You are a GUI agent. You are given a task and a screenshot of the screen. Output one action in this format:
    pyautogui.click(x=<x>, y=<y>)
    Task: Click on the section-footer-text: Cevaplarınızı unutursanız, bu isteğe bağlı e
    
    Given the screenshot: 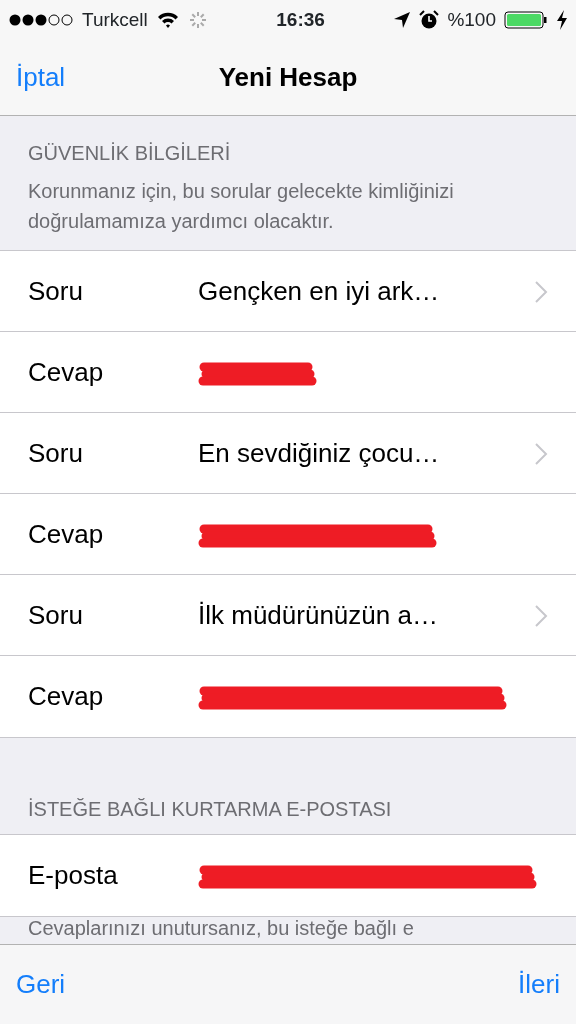 What is the action you would take?
    pyautogui.click(x=221, y=928)
    